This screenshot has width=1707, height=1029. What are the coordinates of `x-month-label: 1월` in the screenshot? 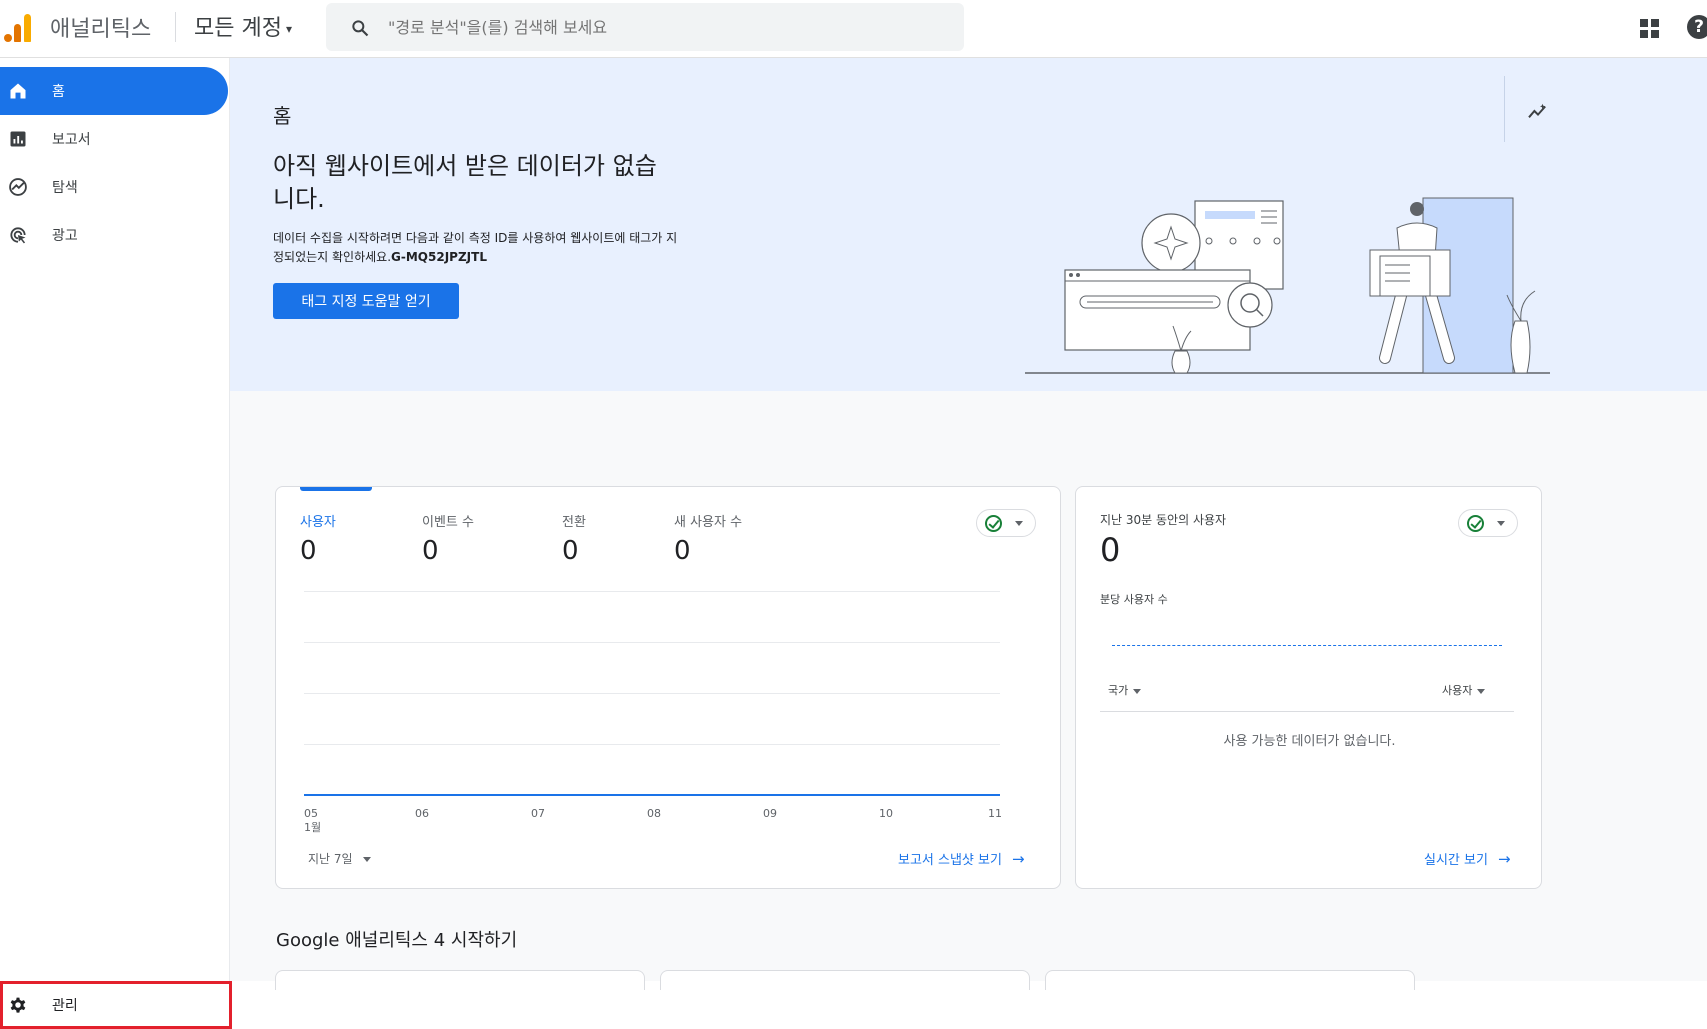 It's located at (313, 827).